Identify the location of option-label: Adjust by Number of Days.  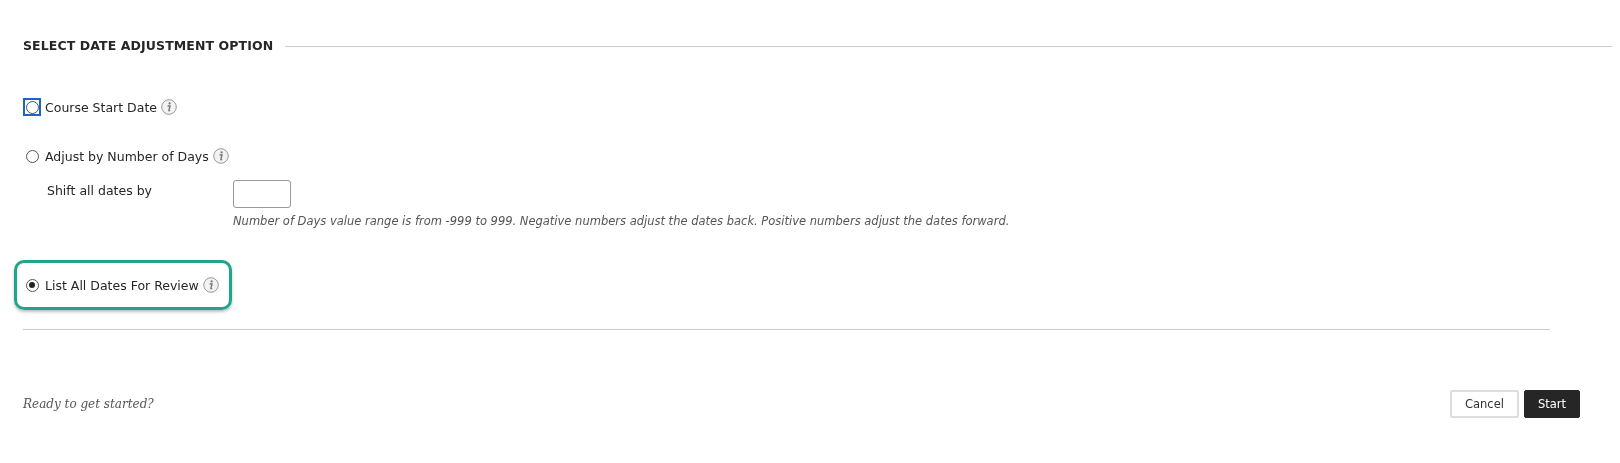
(127, 156).